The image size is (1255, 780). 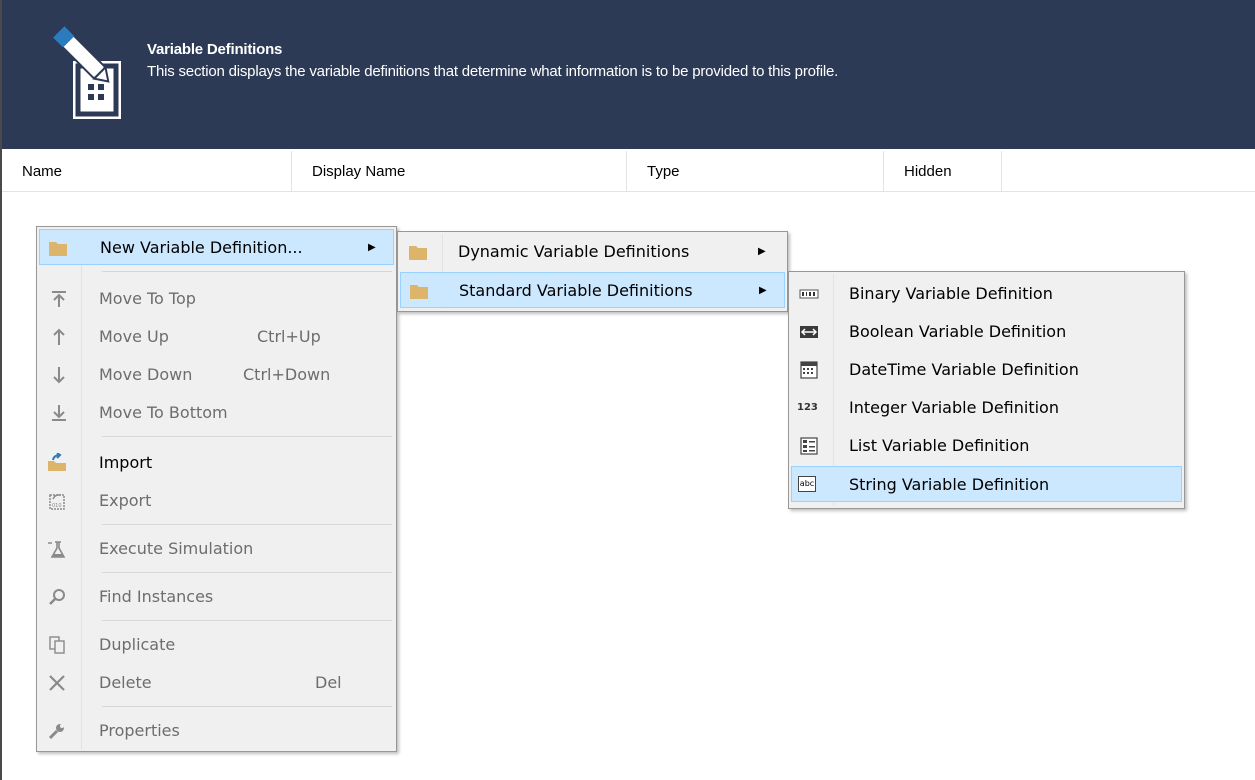 I want to click on string-icon: abc, so click(x=807, y=484).